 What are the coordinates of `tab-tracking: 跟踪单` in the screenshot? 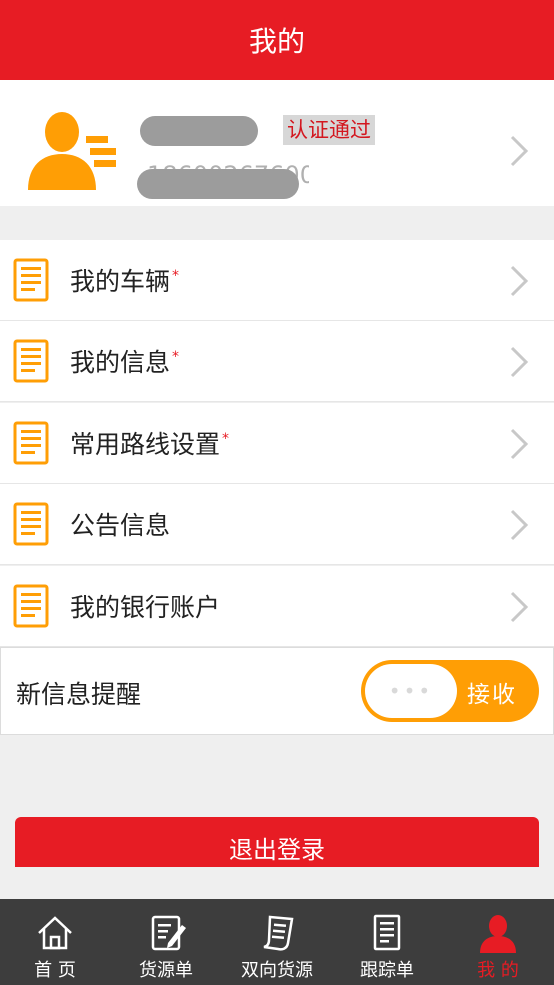 It's located at (387, 942).